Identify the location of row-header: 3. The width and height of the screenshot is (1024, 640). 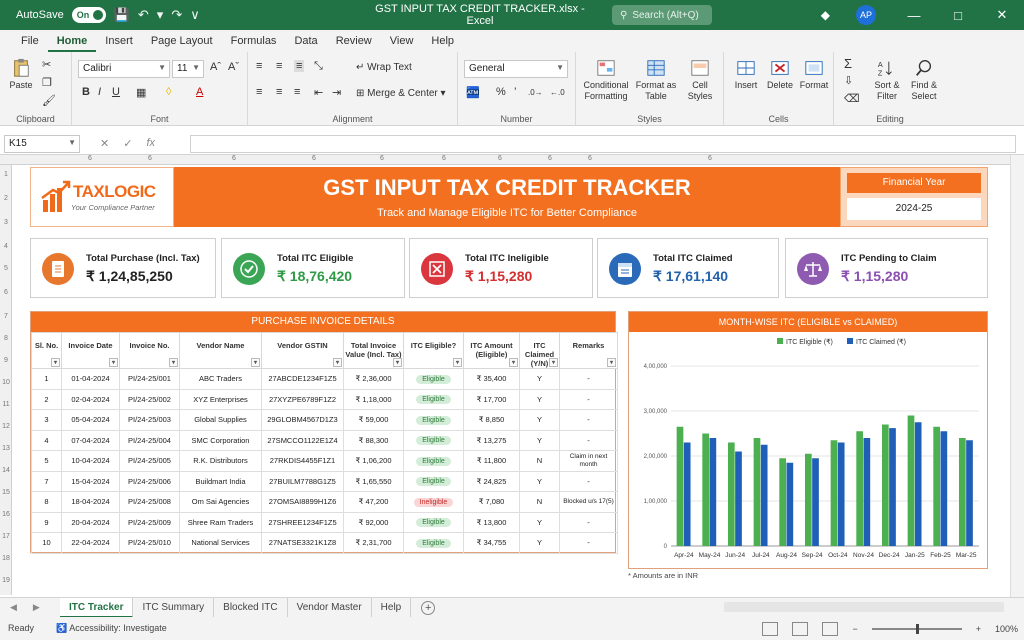
(6, 222).